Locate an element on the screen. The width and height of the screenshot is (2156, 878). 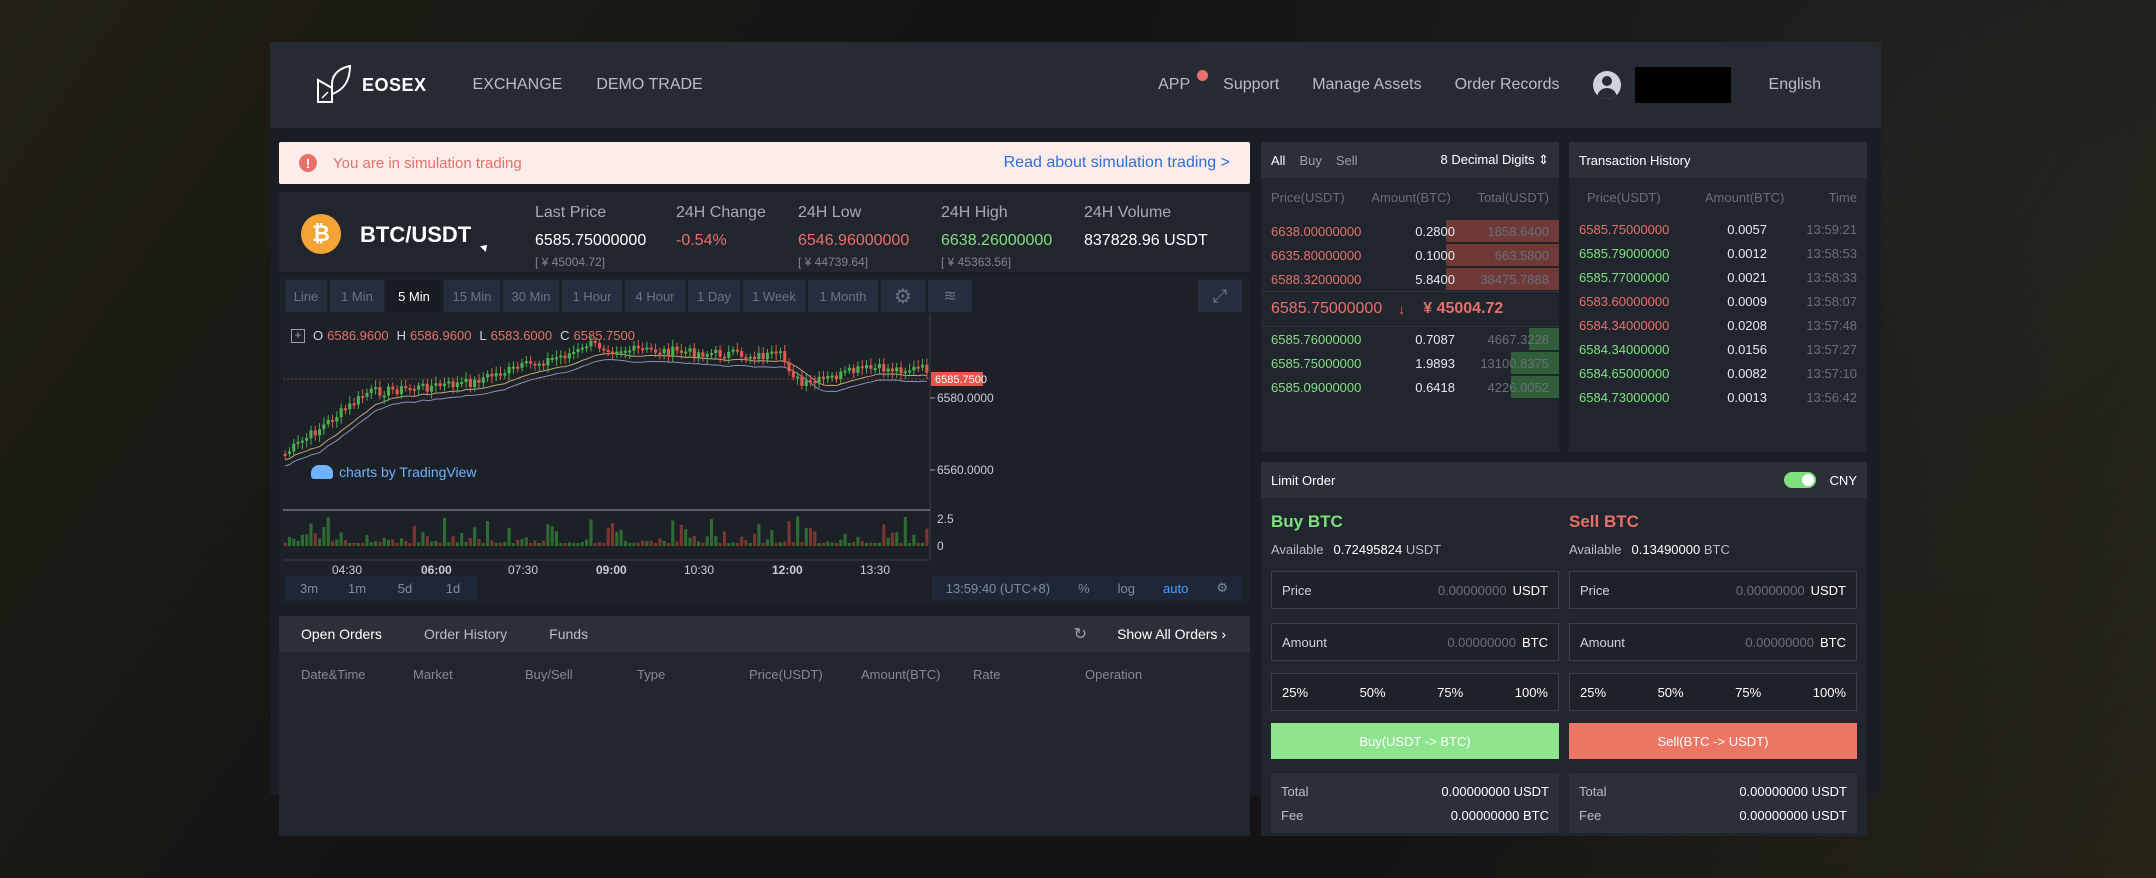
orders-col-2: Buy/Sell is located at coordinates (549, 674).